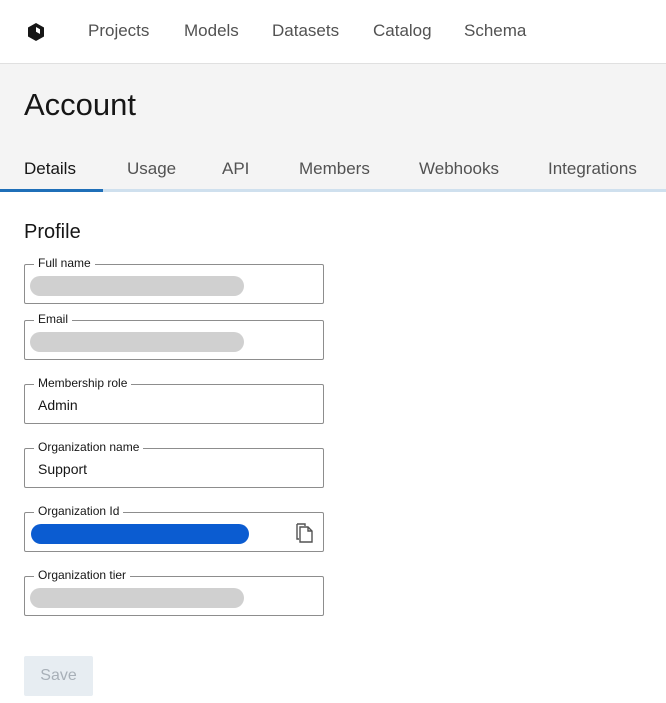 This screenshot has width=666, height=703. I want to click on email-field: Email, so click(174, 336).